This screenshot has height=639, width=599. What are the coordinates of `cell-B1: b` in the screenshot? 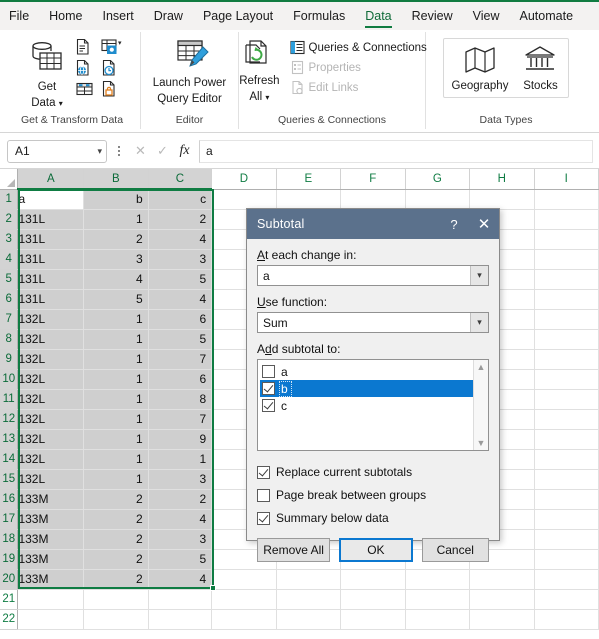 It's located at (116, 199).